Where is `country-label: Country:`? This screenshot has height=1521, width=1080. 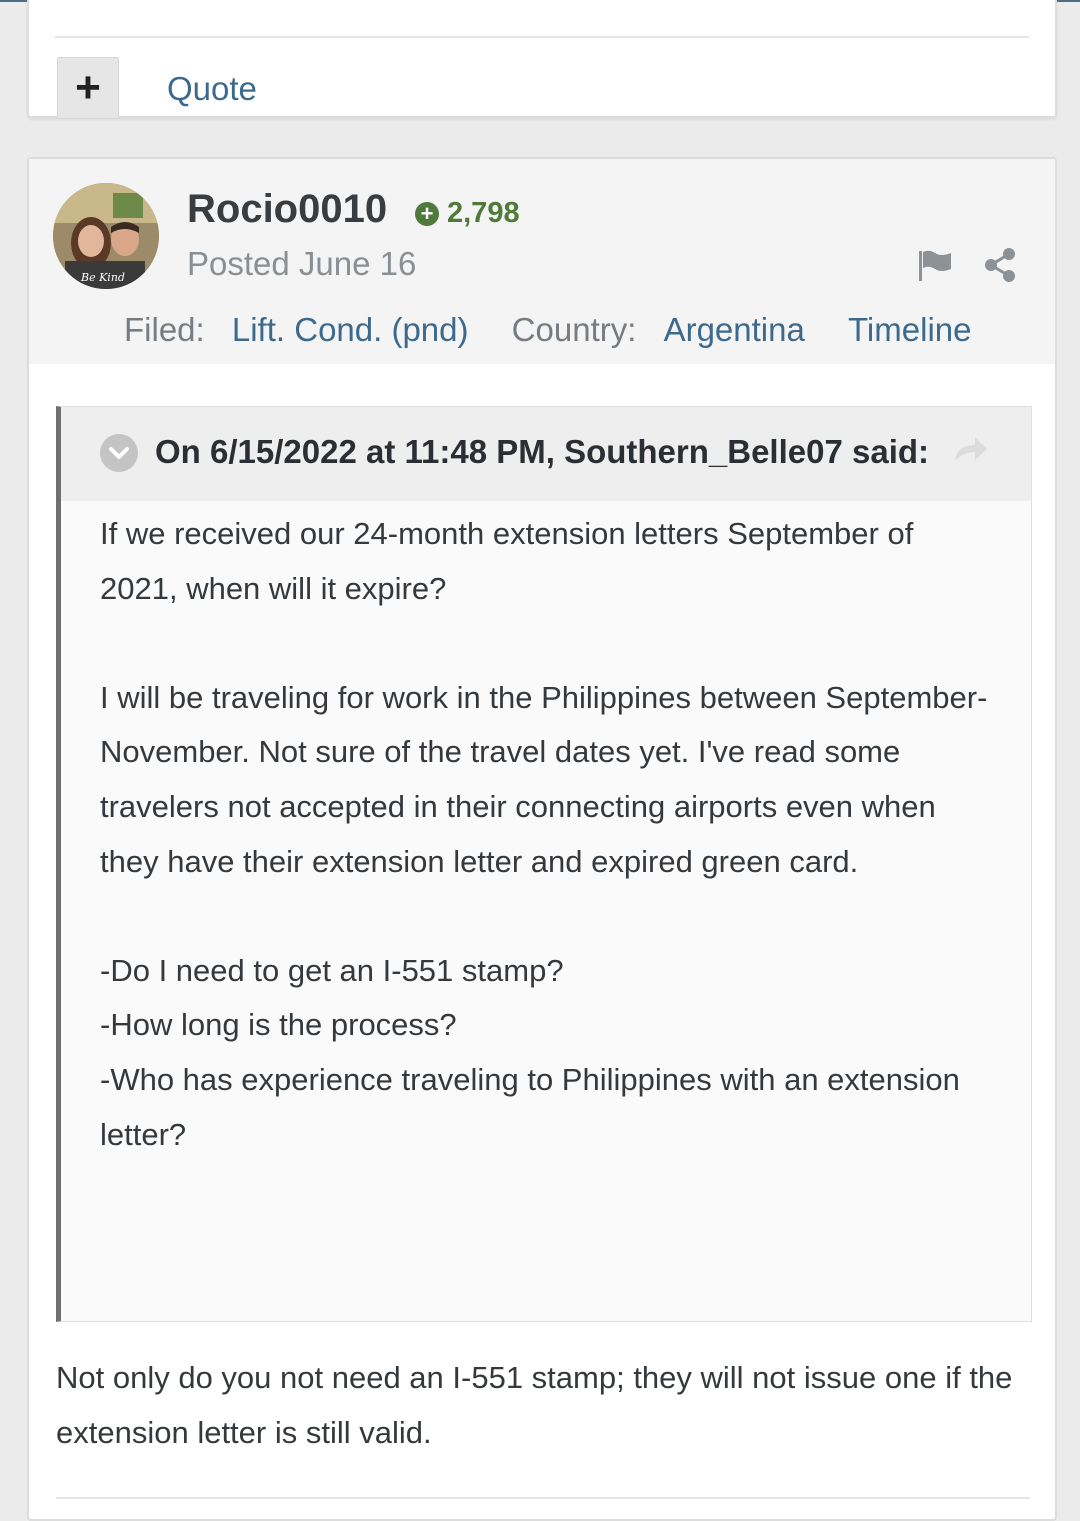
country-label: Country: is located at coordinates (574, 329).